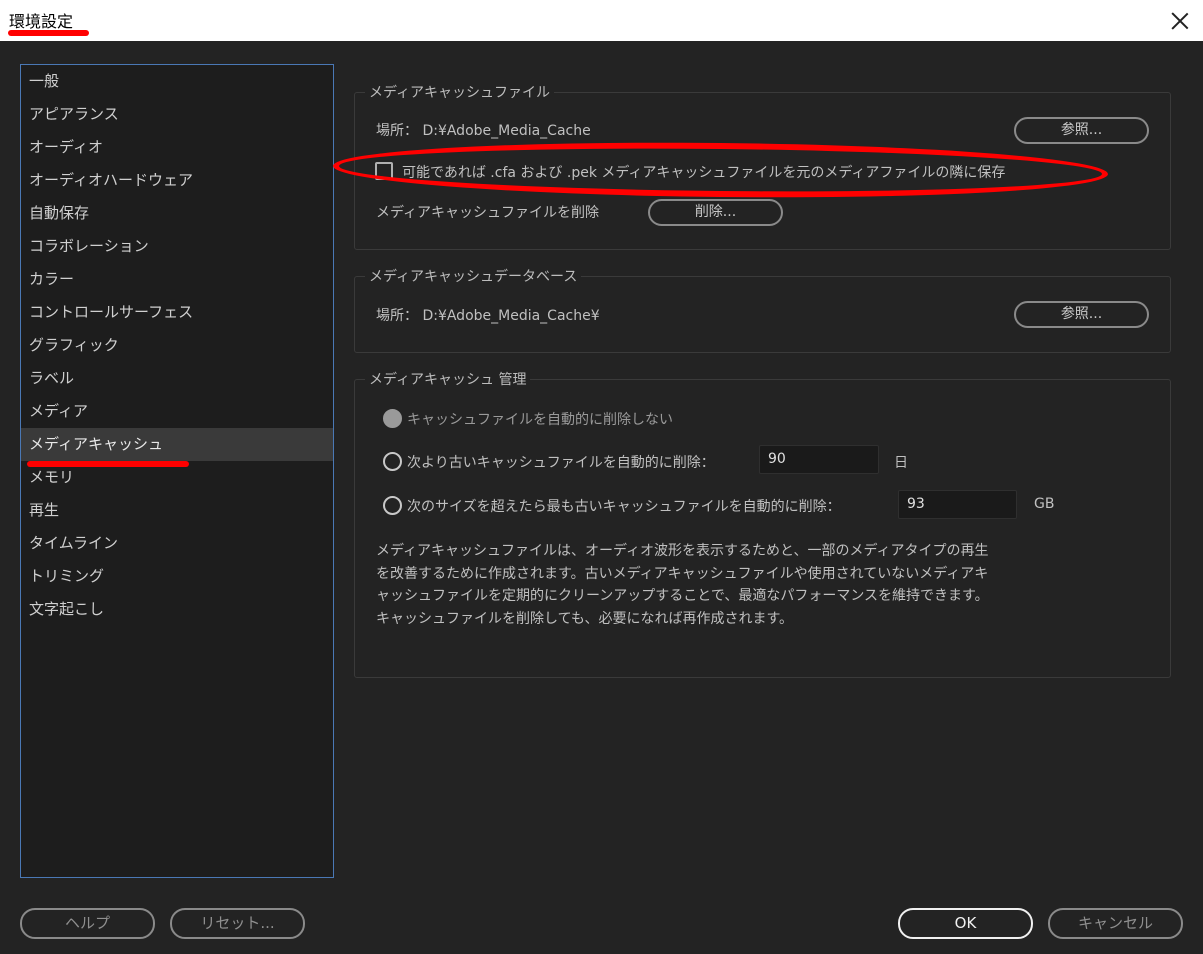 The width and height of the screenshot is (1203, 954). I want to click on cache-db-heading: メディアキャッシュデータベース, so click(473, 276).